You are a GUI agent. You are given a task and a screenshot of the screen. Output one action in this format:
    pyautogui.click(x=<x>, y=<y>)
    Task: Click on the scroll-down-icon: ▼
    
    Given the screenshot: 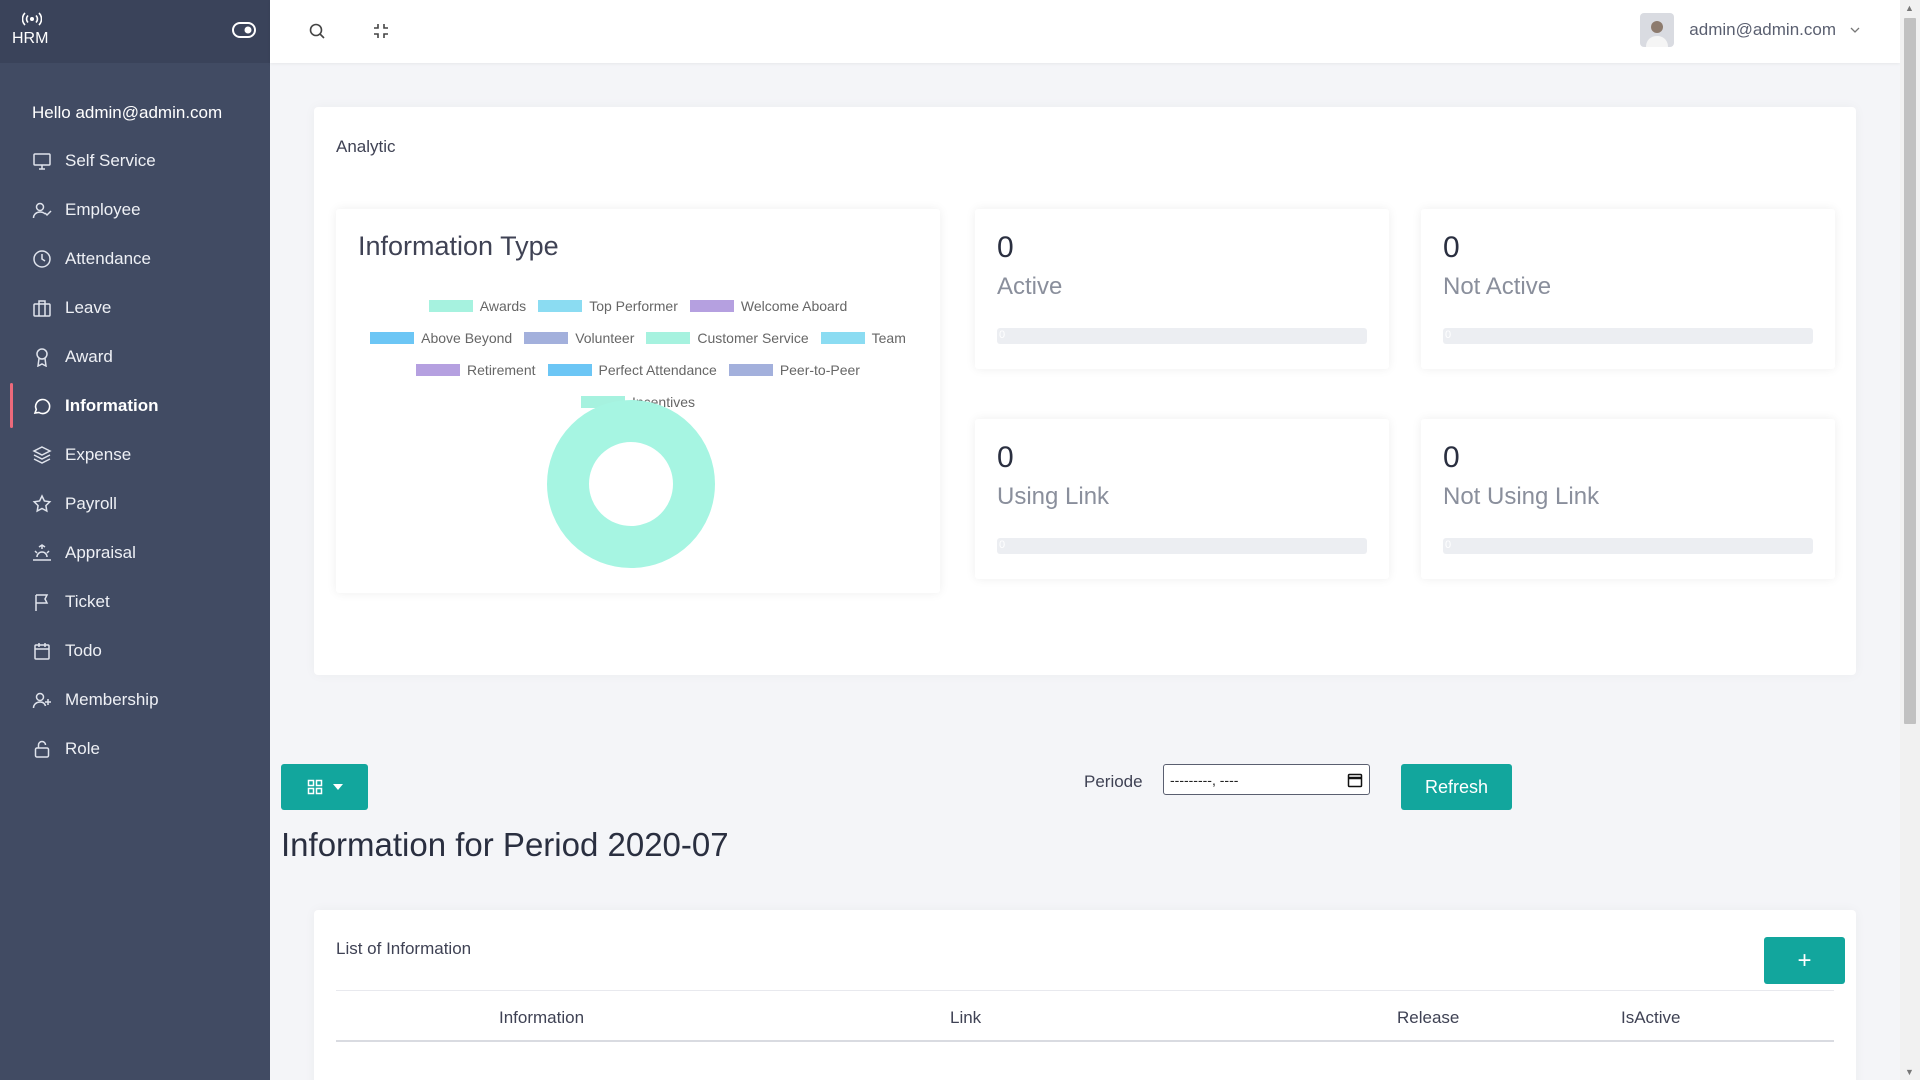 What is the action you would take?
    pyautogui.click(x=1909, y=1072)
    